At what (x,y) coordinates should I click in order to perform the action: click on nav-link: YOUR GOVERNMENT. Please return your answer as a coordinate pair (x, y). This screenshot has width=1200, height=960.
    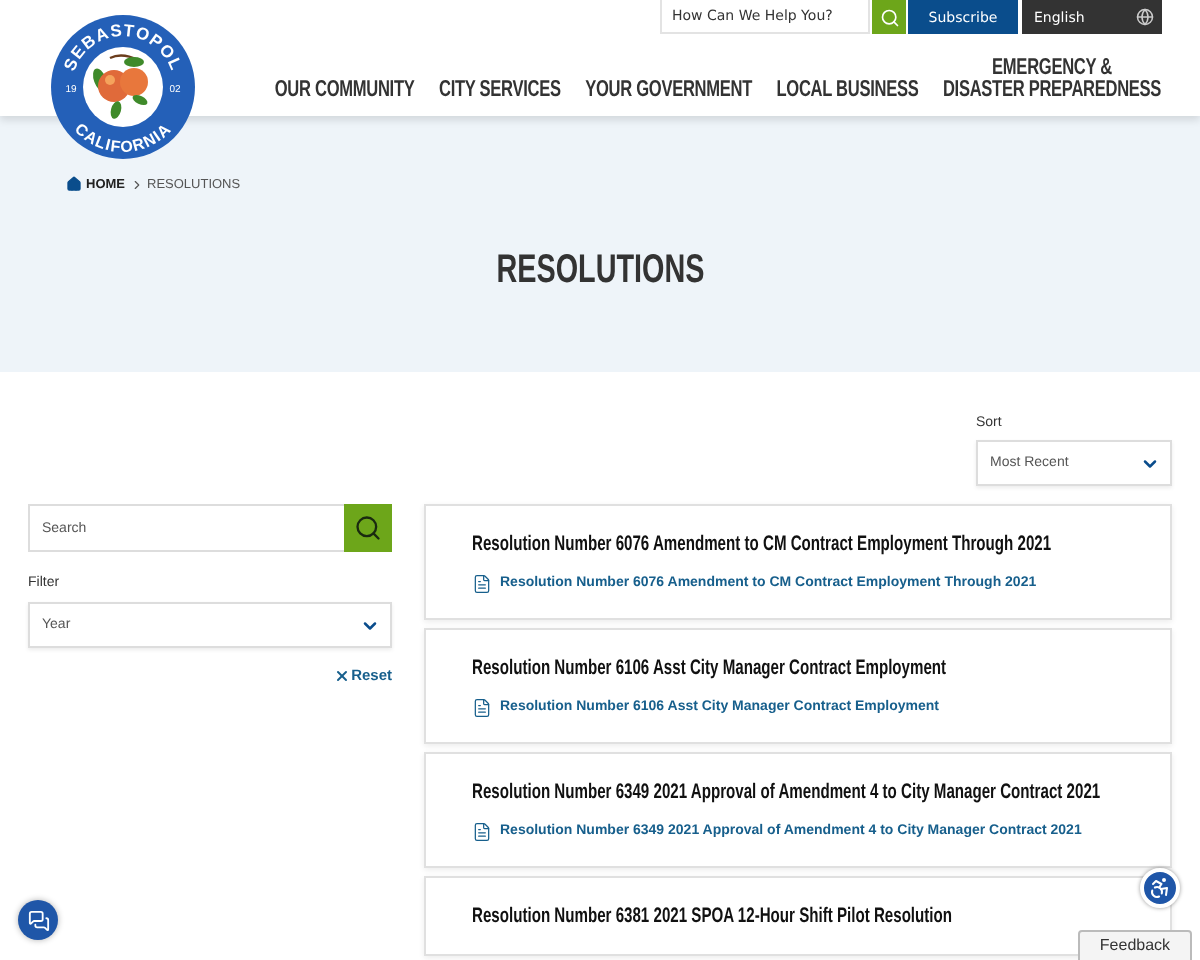
    Looking at the image, I should click on (669, 91).